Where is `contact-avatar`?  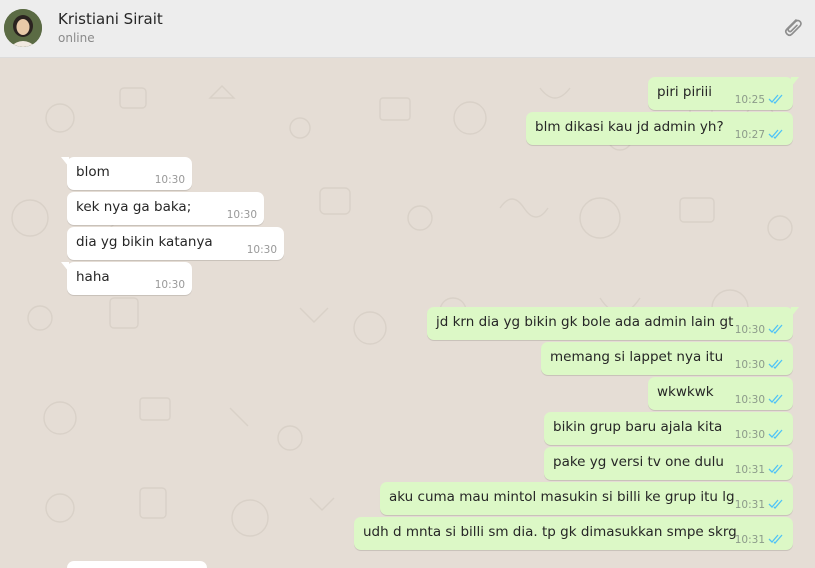
contact-avatar is located at coordinates (23, 28).